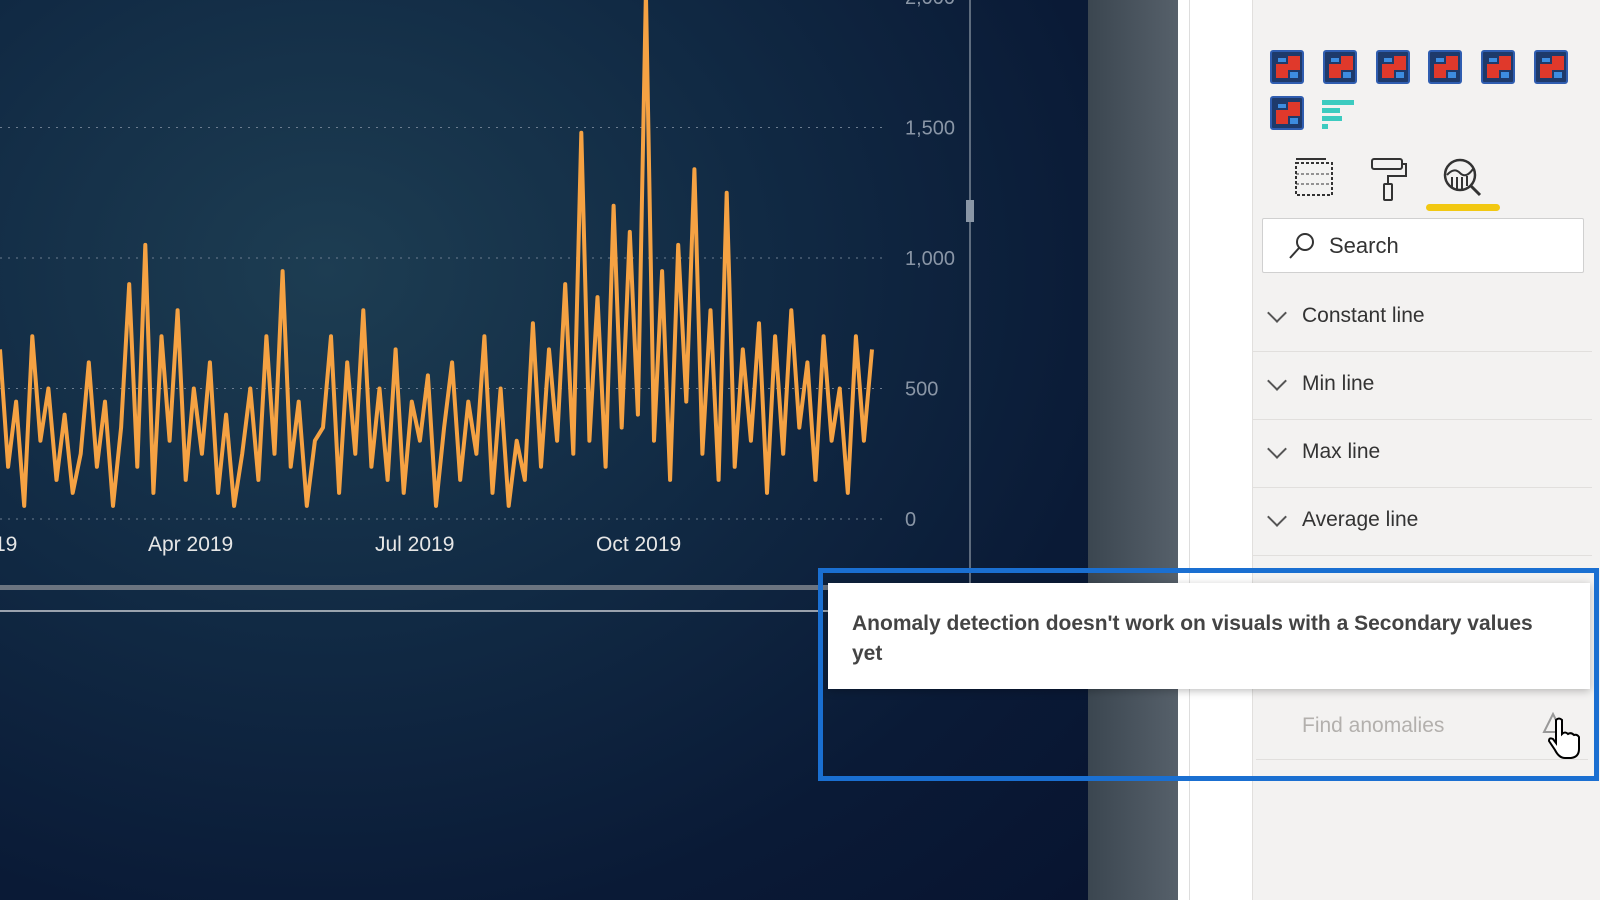 Image resolution: width=1600 pixels, height=900 pixels. Describe the element at coordinates (1314, 179) in the screenshot. I see `fields-tab` at that location.